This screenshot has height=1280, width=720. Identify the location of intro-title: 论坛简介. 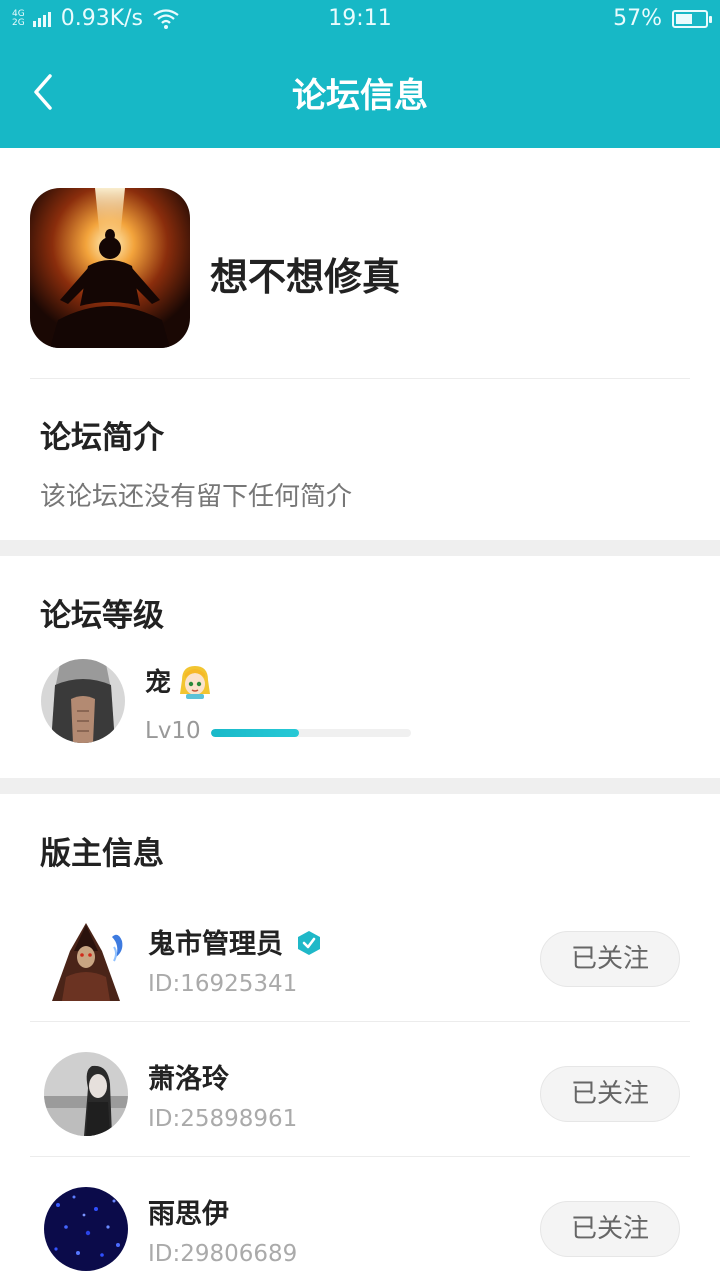
(102, 438).